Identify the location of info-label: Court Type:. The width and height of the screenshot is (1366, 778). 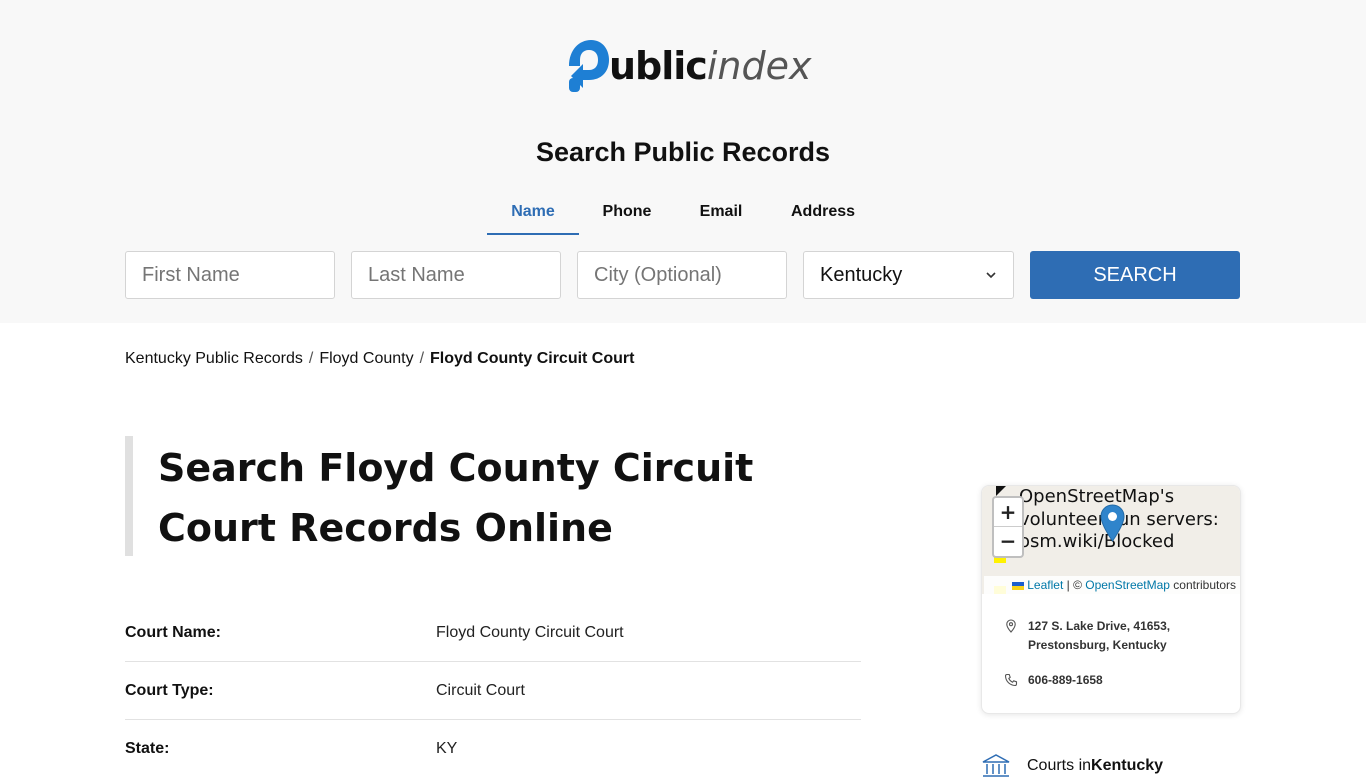
(169, 690).